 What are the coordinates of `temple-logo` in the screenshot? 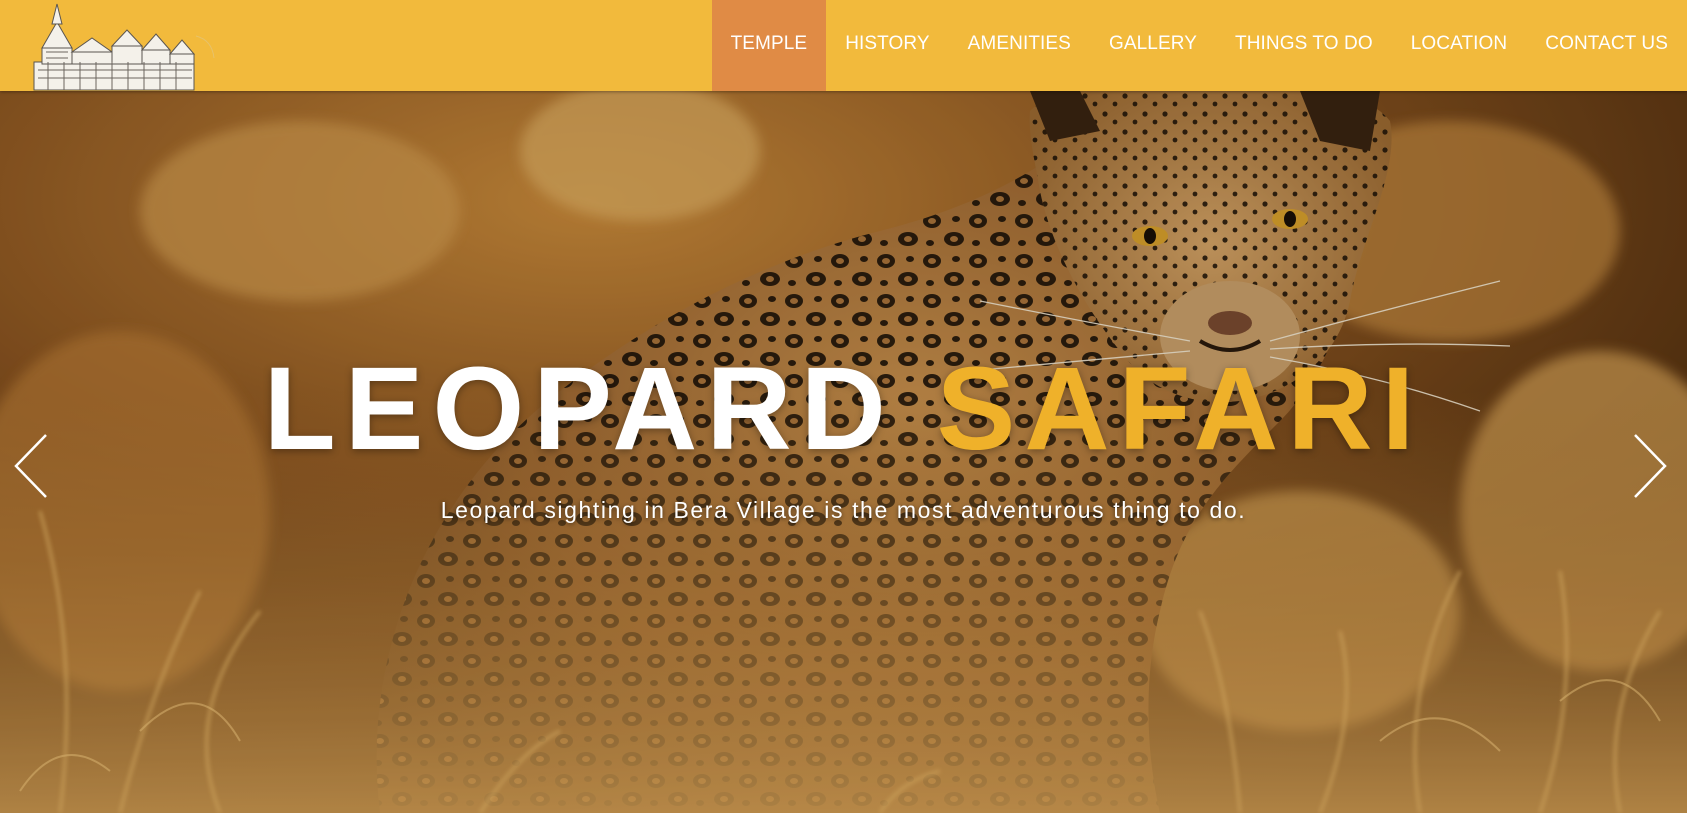 It's located at (128, 45).